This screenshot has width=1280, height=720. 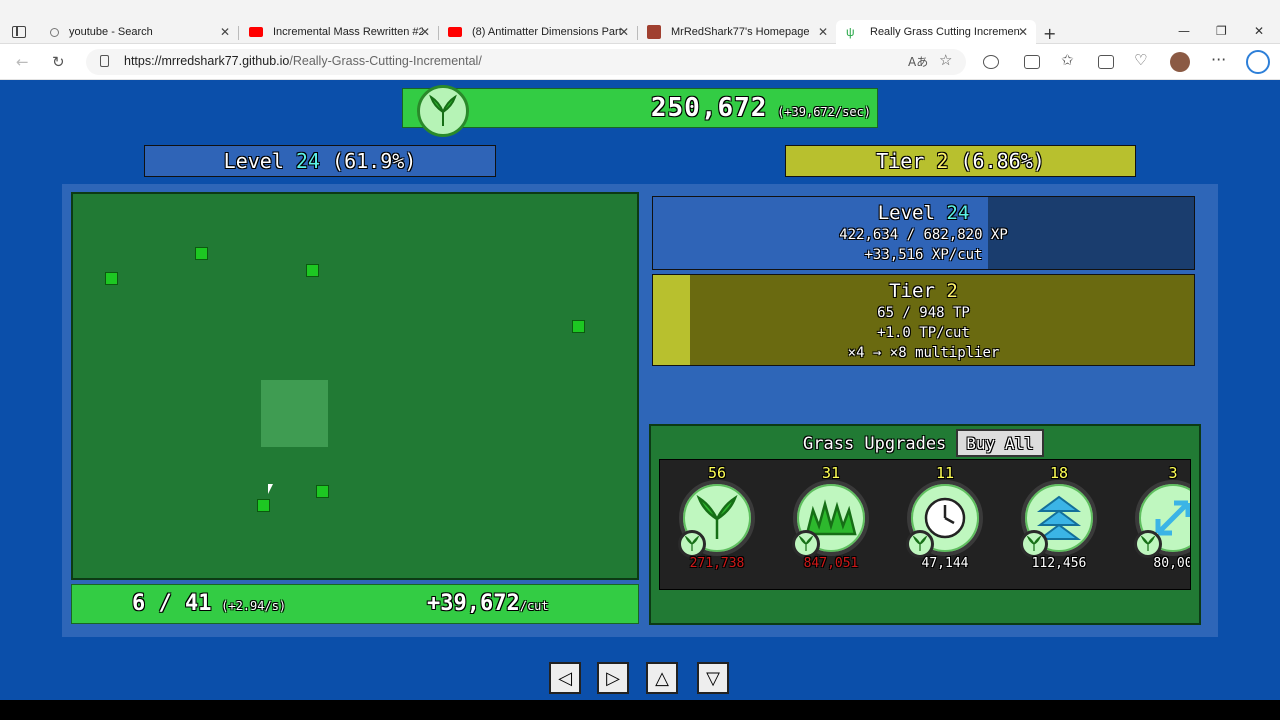 I want to click on level-info-title: Level, so click(x=912, y=213).